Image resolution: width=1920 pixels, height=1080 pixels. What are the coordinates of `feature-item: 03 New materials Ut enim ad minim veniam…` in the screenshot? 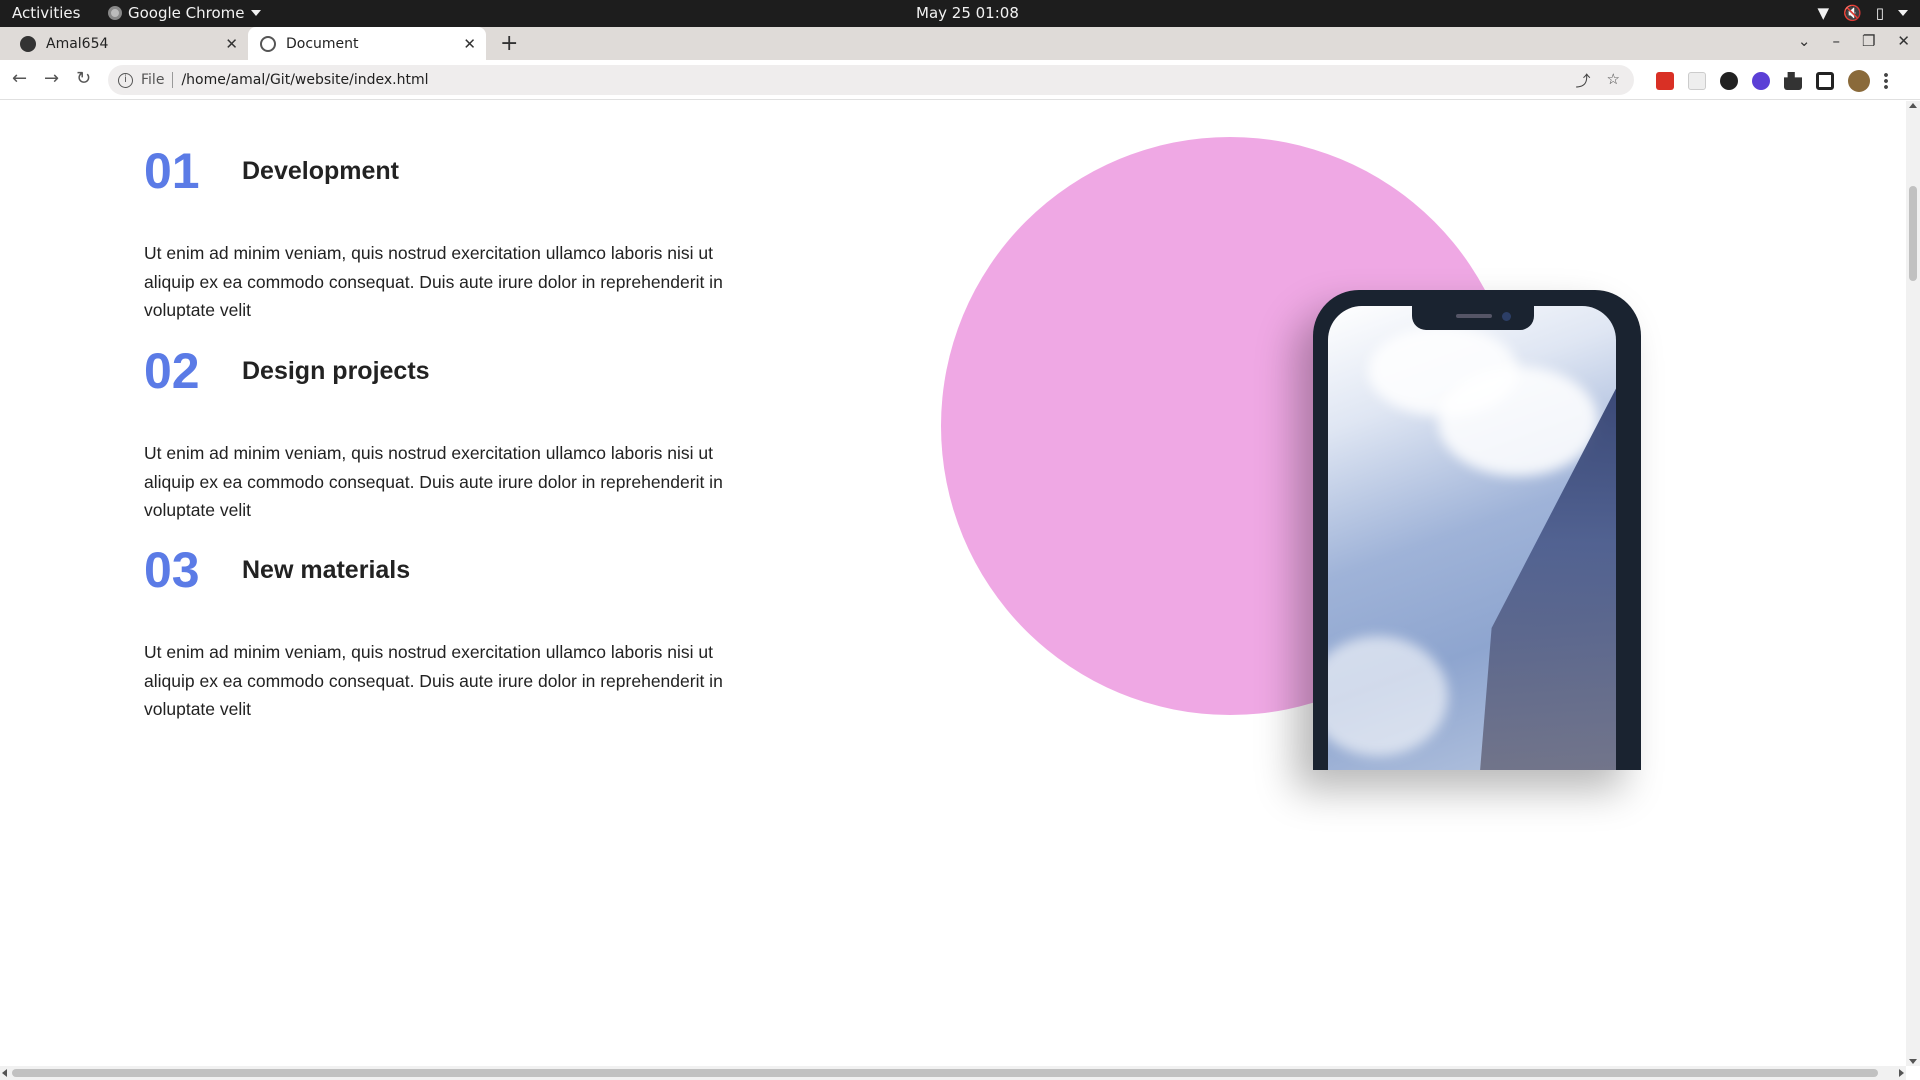 It's located at (444, 633).